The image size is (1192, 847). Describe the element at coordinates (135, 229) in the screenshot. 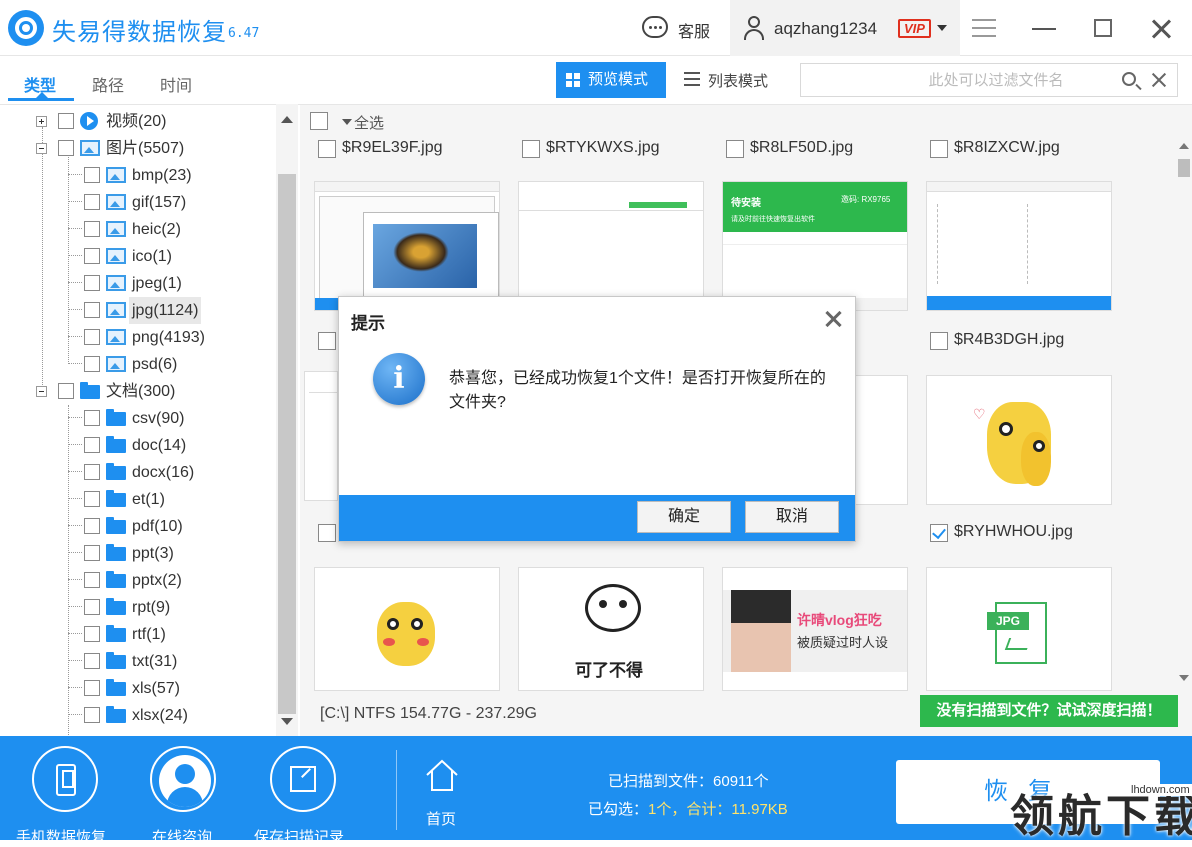

I see `tree-item-heic: heic(2)` at that location.